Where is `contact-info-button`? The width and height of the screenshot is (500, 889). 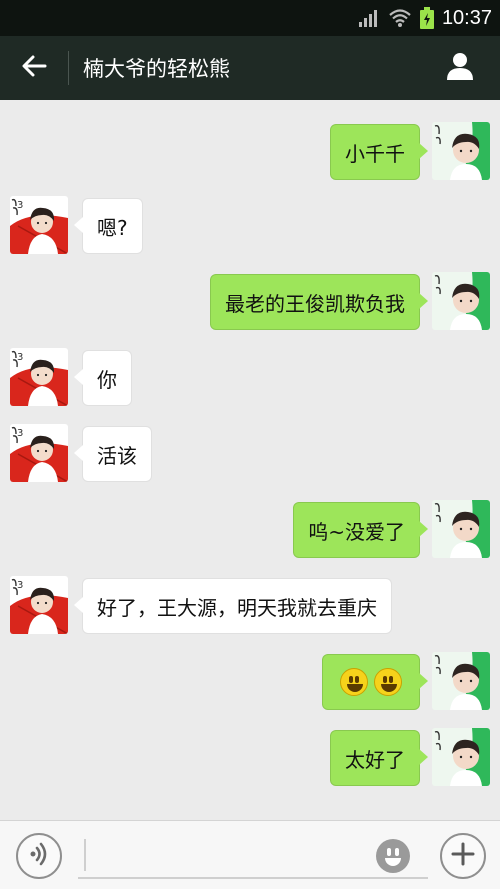 contact-info-button is located at coordinates (460, 68).